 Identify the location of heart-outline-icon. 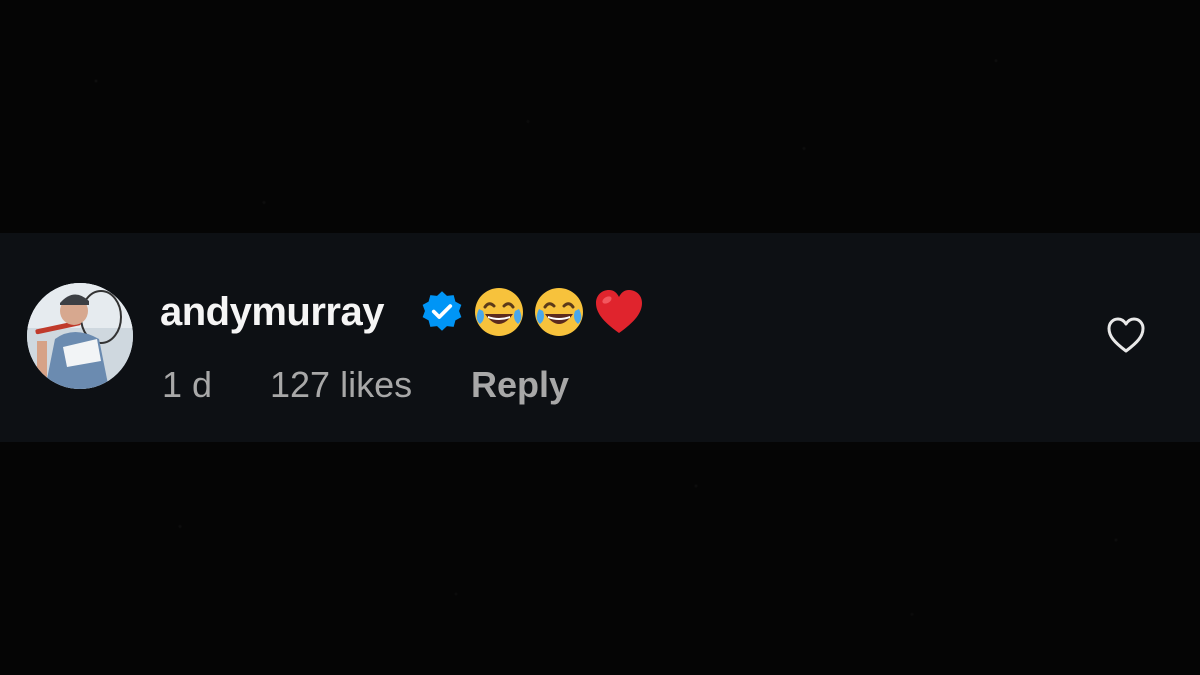
(1126, 335).